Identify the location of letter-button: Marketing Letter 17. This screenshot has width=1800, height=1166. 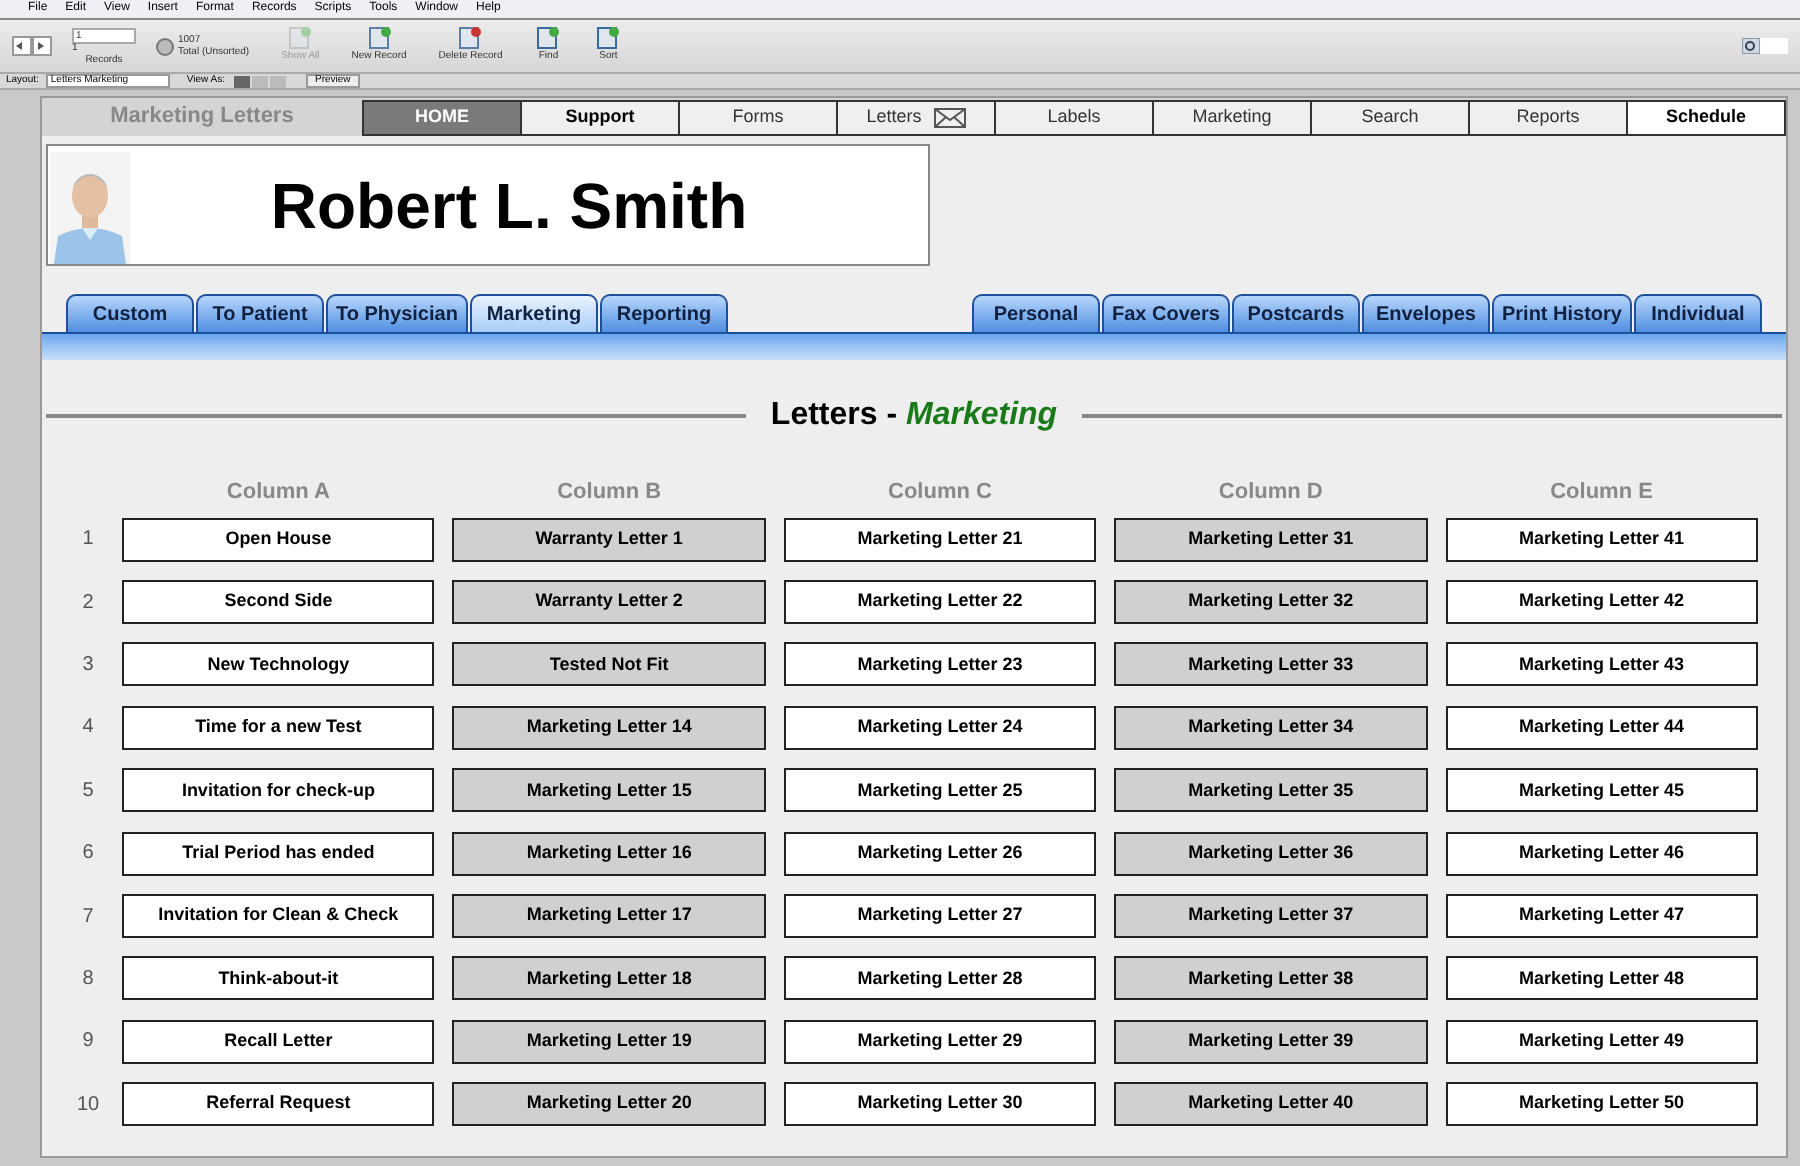
(609, 916).